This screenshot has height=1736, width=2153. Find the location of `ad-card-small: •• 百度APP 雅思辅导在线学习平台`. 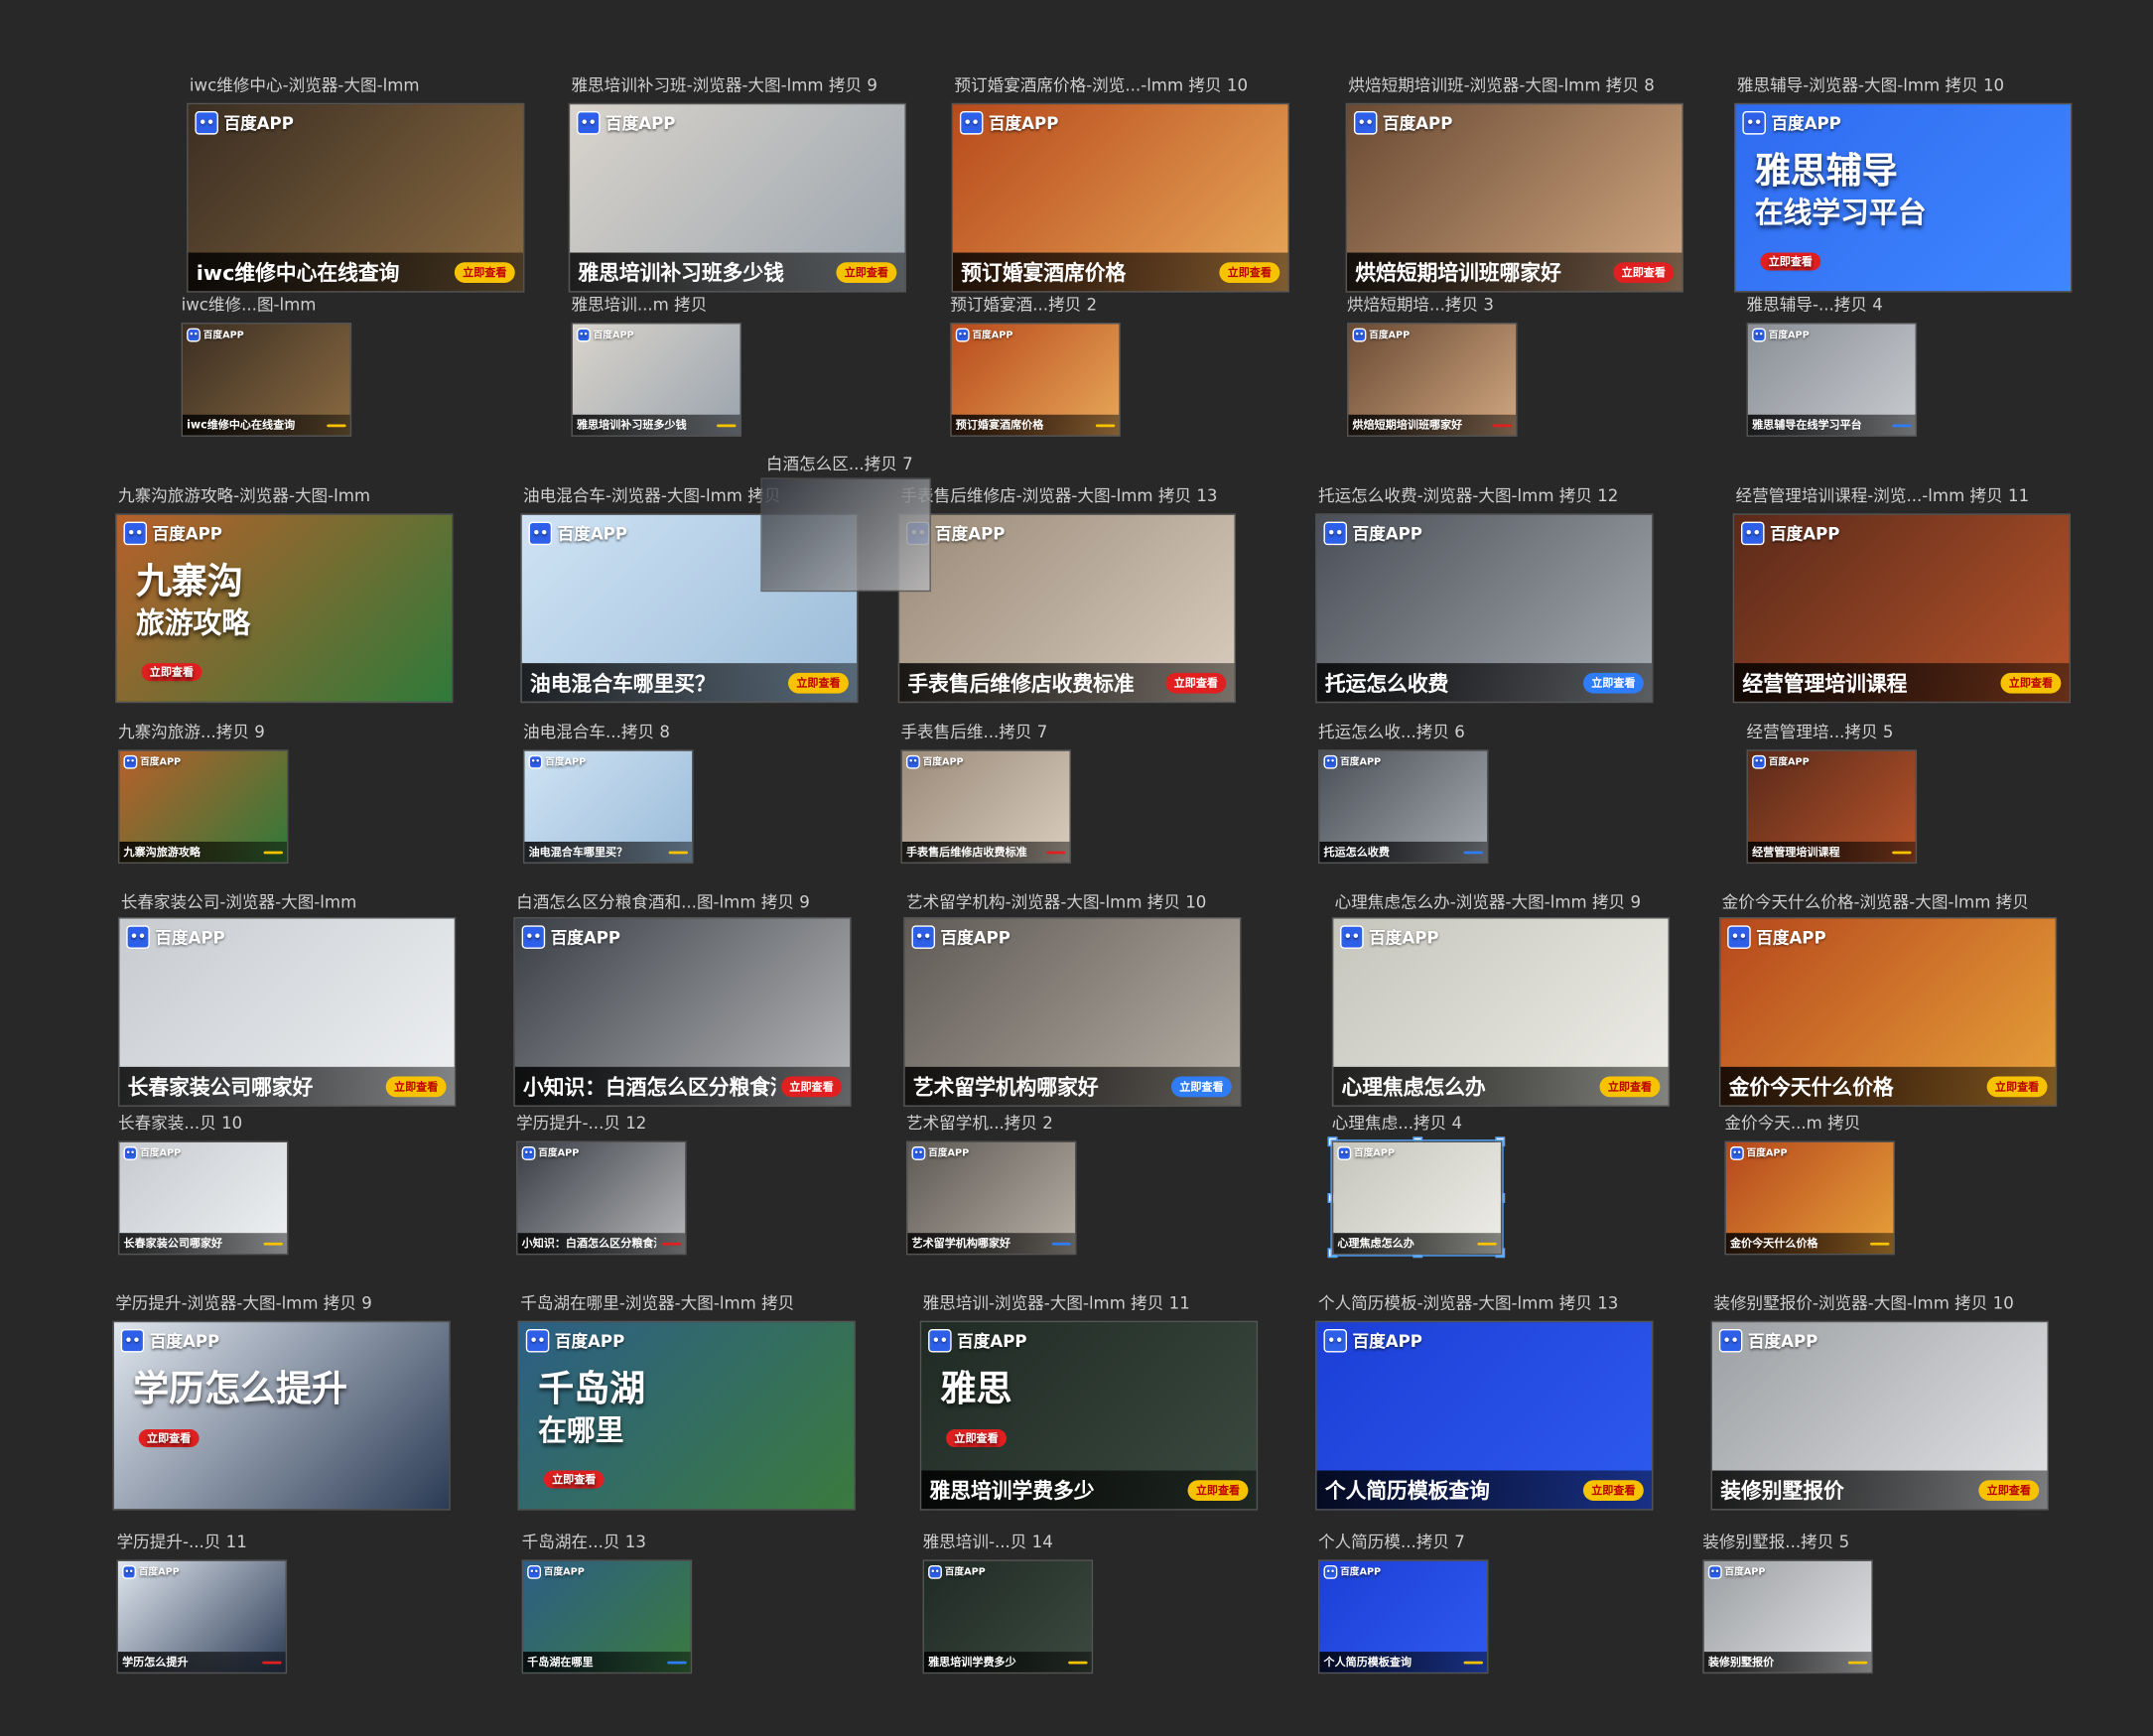

ad-card-small: •• 百度APP 雅思辅导在线学习平台 is located at coordinates (1832, 380).